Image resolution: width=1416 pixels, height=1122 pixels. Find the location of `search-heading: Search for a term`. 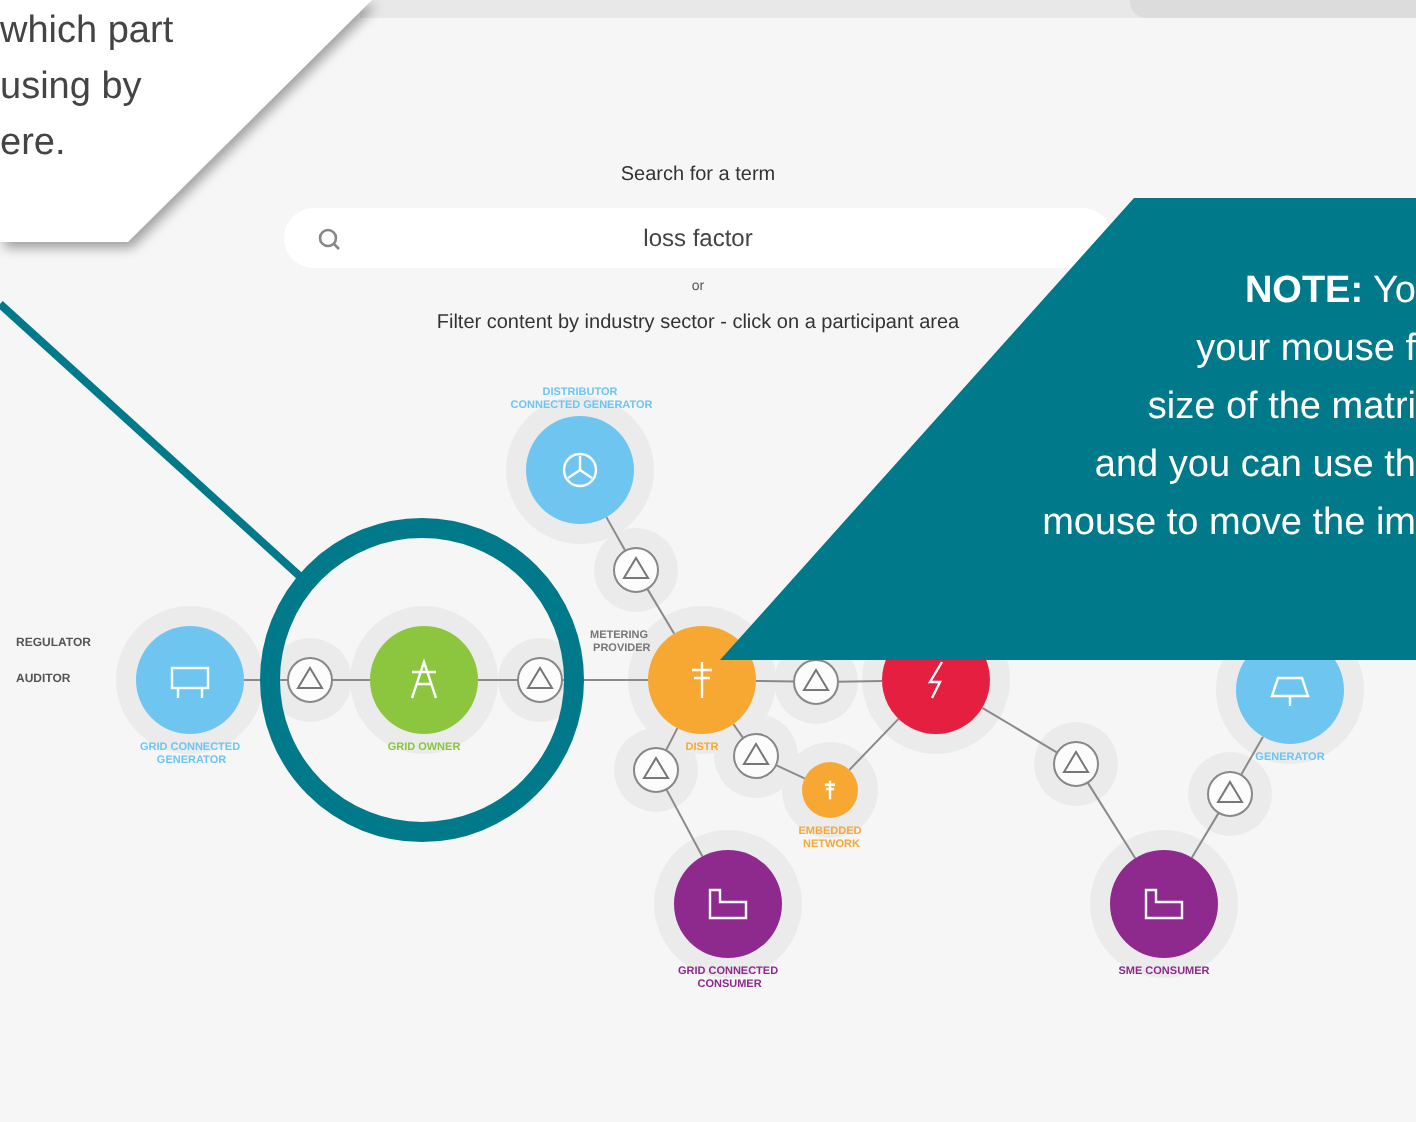

search-heading: Search for a term is located at coordinates (698, 176).